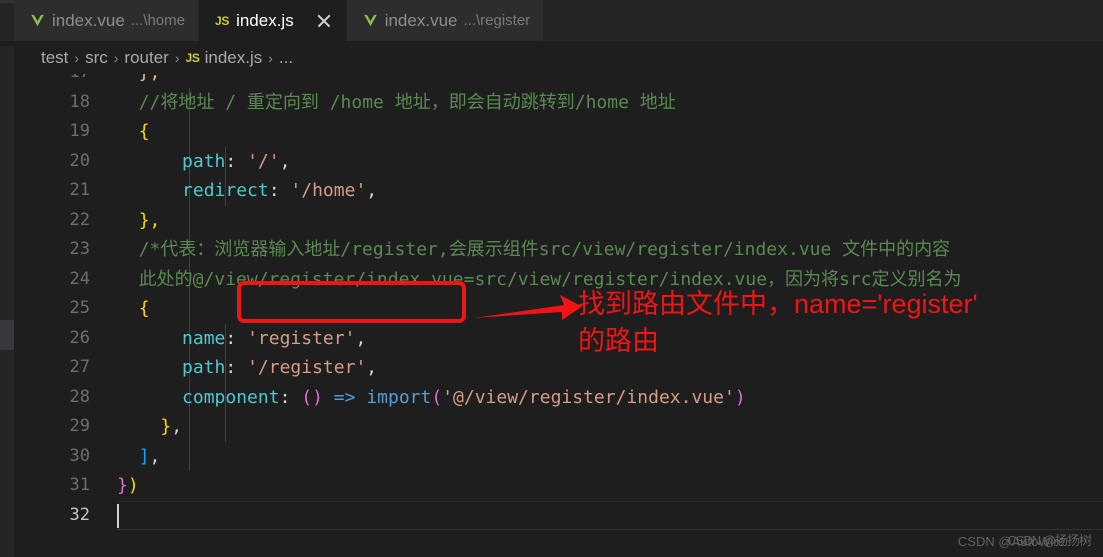 The image size is (1103, 557). What do you see at coordinates (79, 131) in the screenshot?
I see `line-number: 19` at bounding box center [79, 131].